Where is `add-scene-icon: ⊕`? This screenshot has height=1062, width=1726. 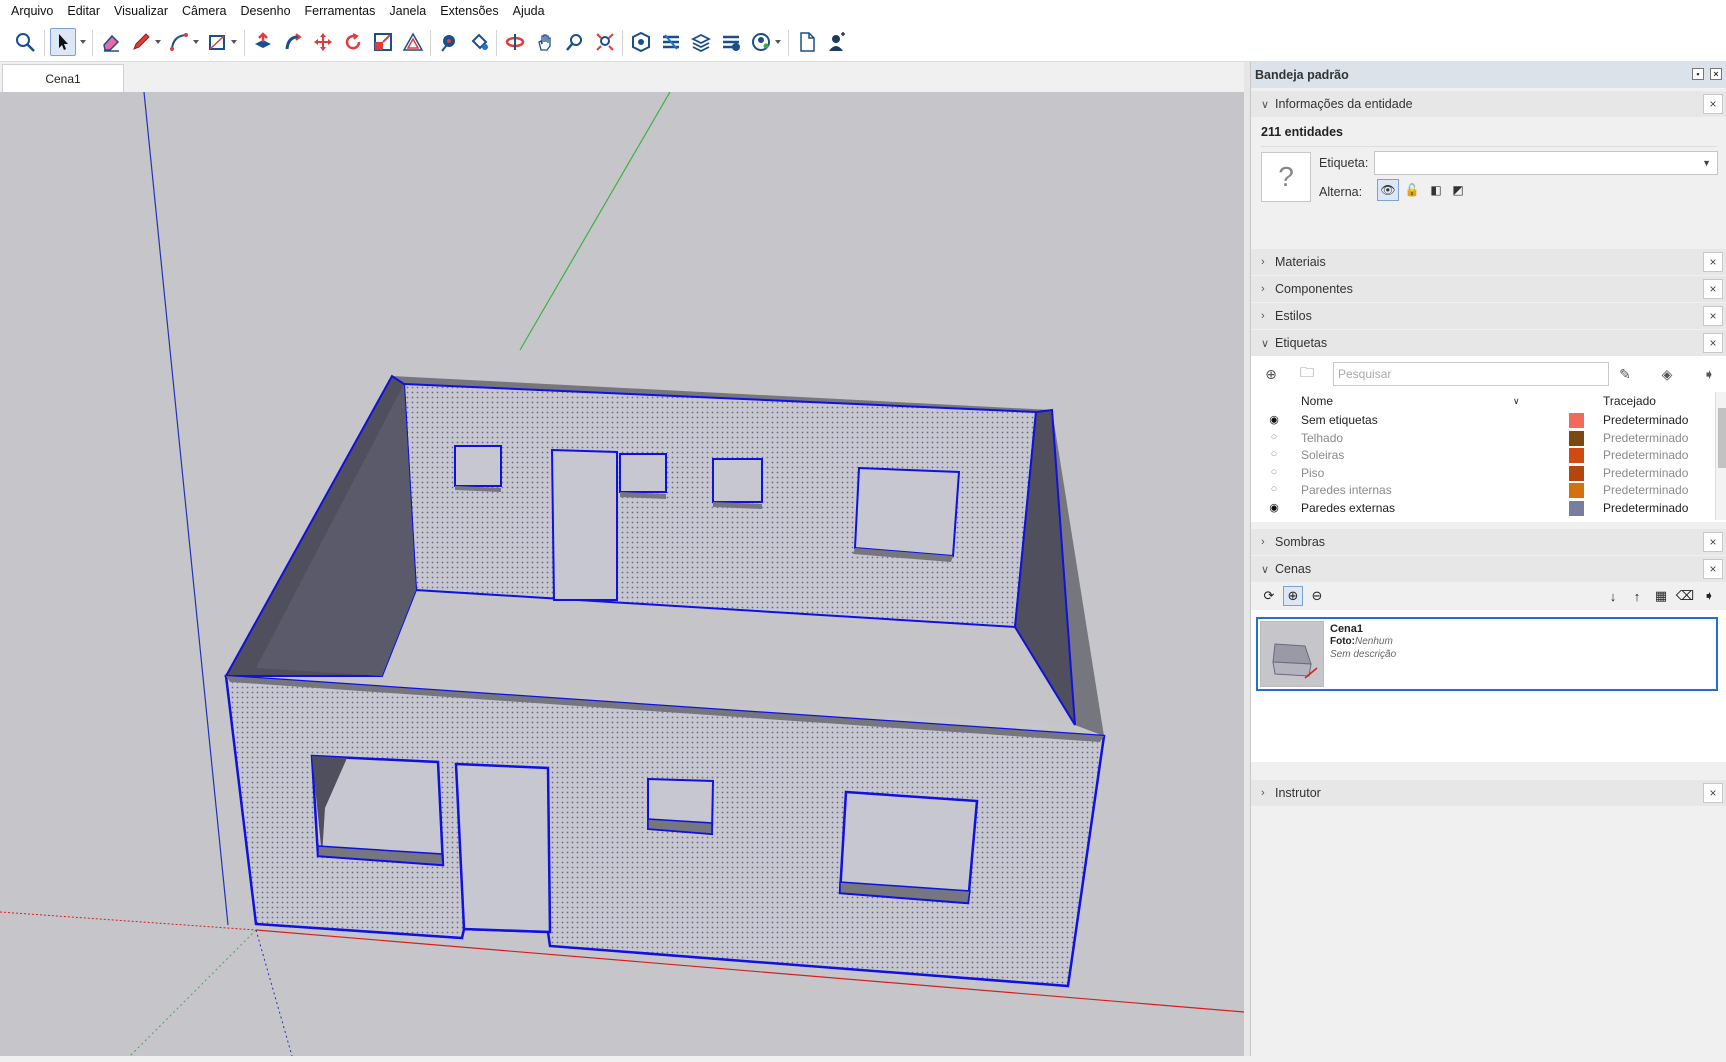
add-scene-icon: ⊕ is located at coordinates (1293, 596).